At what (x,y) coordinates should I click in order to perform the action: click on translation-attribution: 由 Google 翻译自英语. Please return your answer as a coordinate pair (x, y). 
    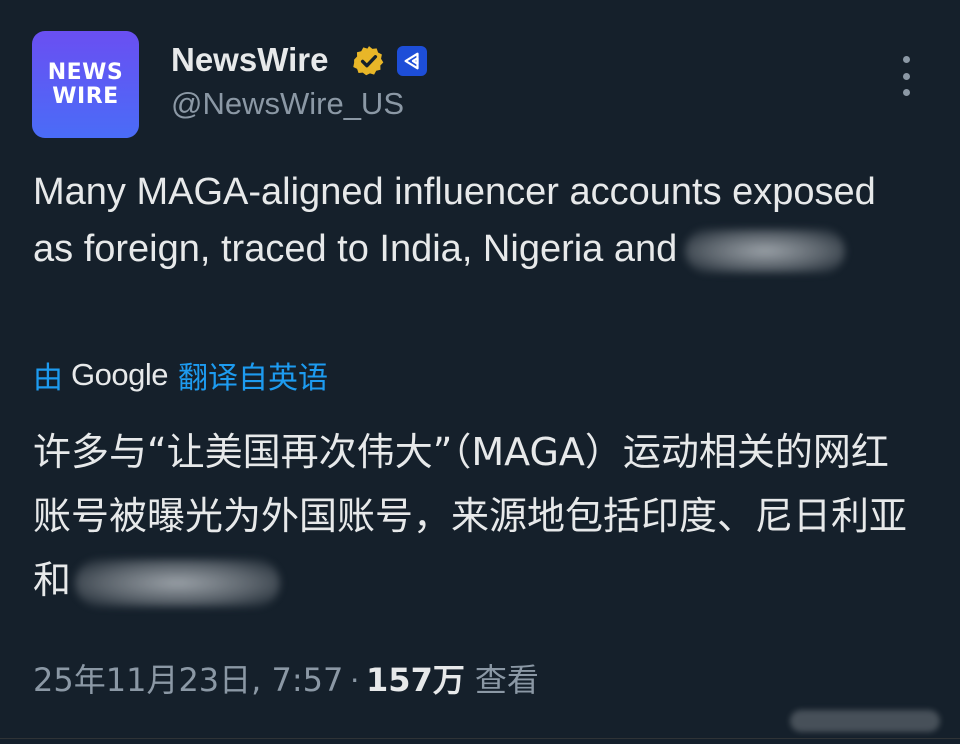
    Looking at the image, I should click on (180, 375).